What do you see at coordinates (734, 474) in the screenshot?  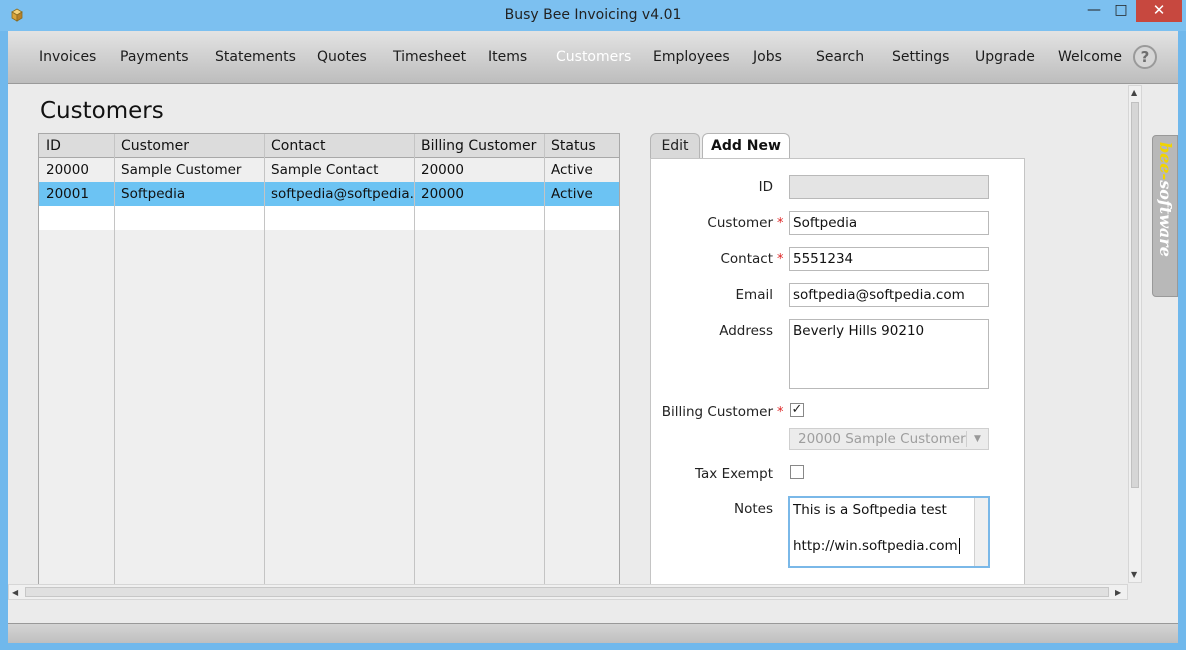 I see `tax-exempt-label: Tax Exempt` at bounding box center [734, 474].